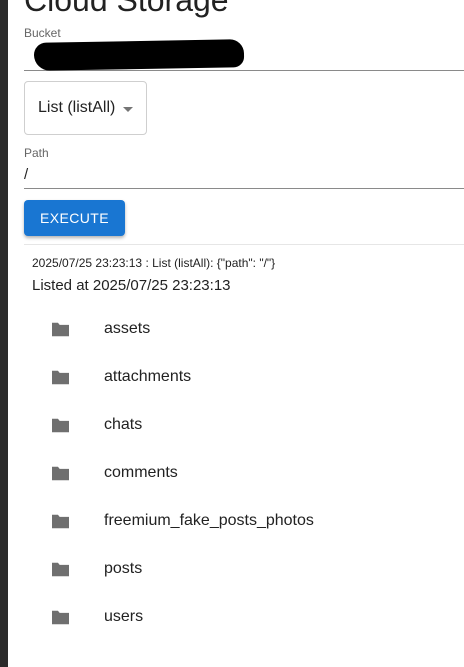  Describe the element at coordinates (74, 218) in the screenshot. I see `execute-button: EXECUTE` at that location.